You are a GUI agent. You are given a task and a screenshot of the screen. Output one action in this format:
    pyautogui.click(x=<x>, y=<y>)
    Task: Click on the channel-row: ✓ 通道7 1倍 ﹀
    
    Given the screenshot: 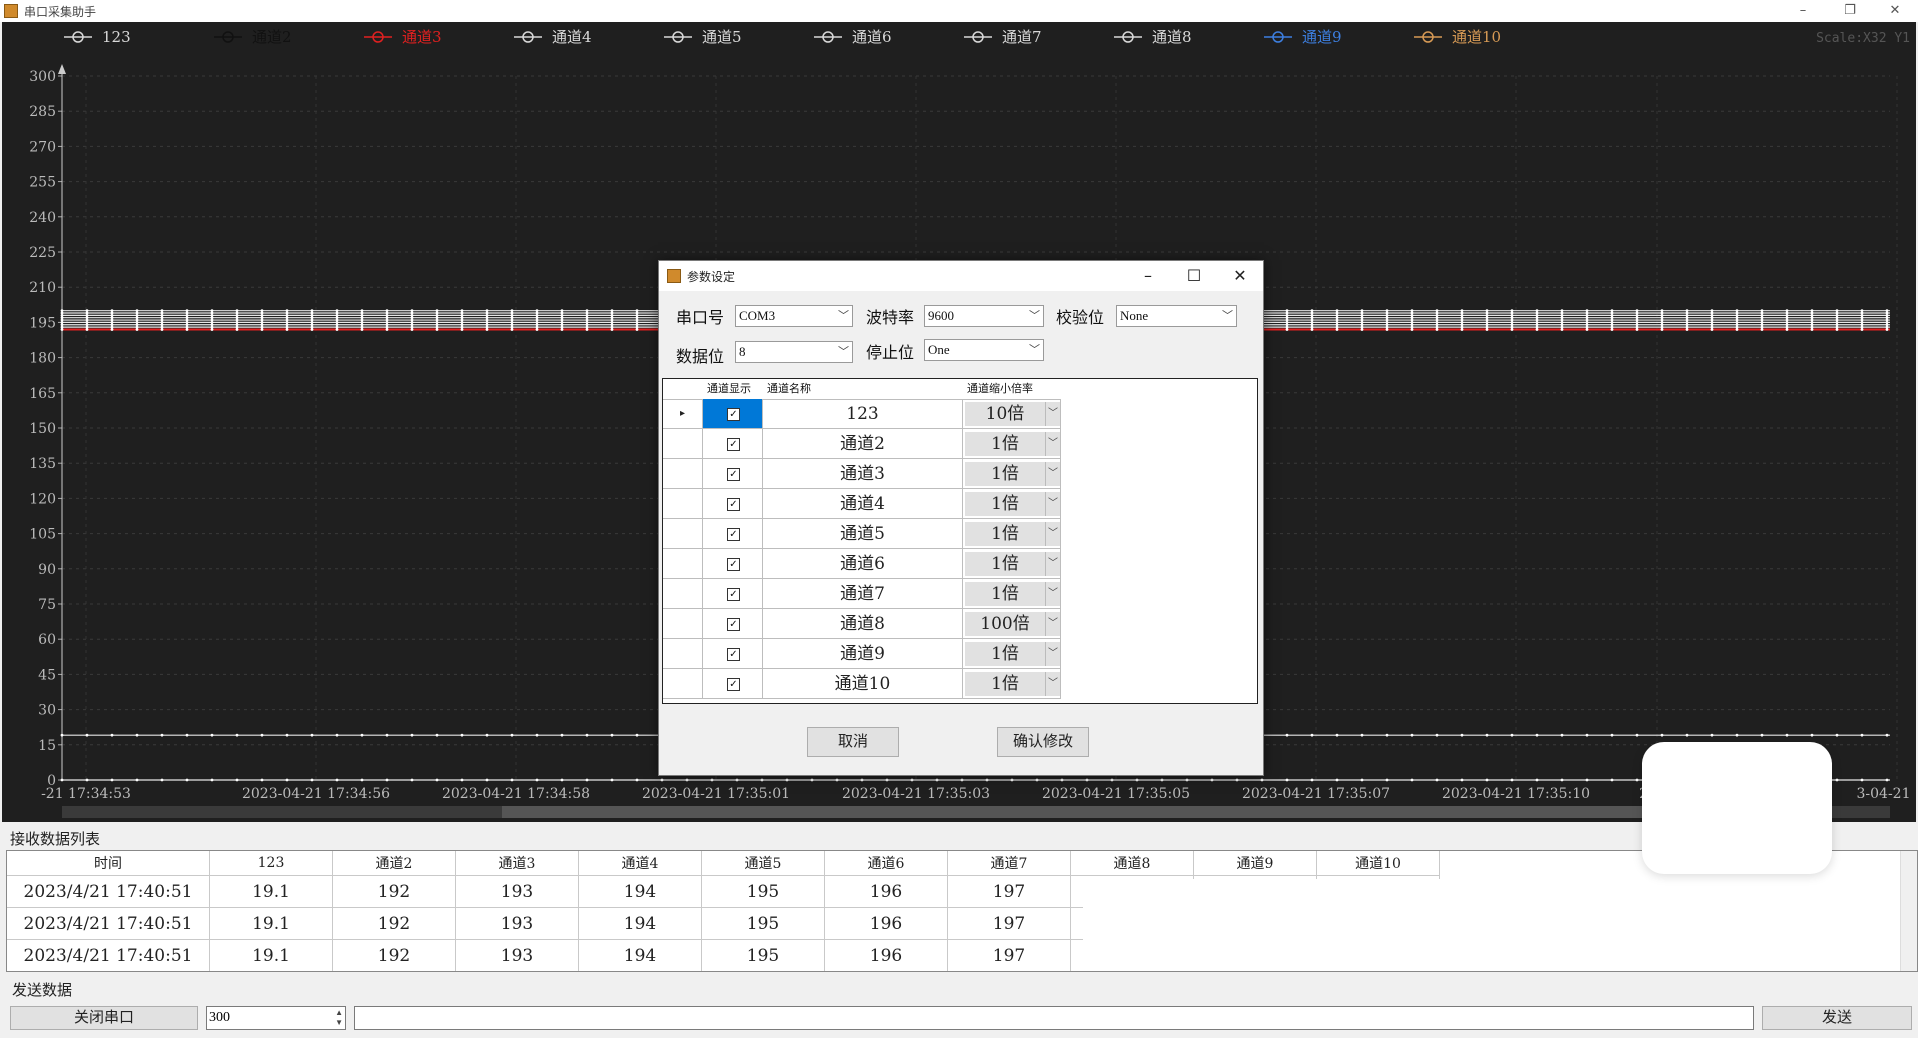 What is the action you would take?
    pyautogui.click(x=862, y=594)
    